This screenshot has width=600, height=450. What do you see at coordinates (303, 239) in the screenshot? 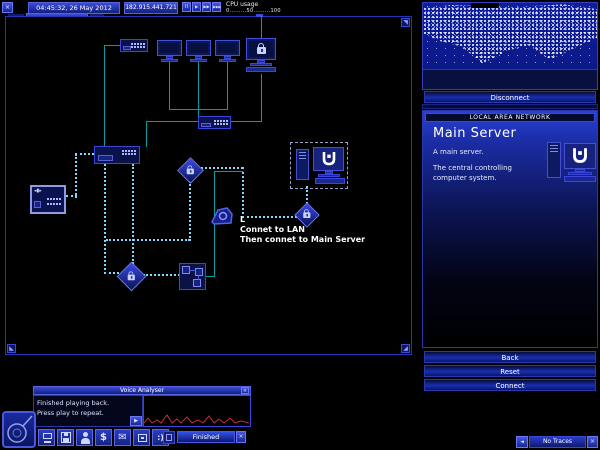
I see `annotation-line: Then connet to Main Server` at bounding box center [303, 239].